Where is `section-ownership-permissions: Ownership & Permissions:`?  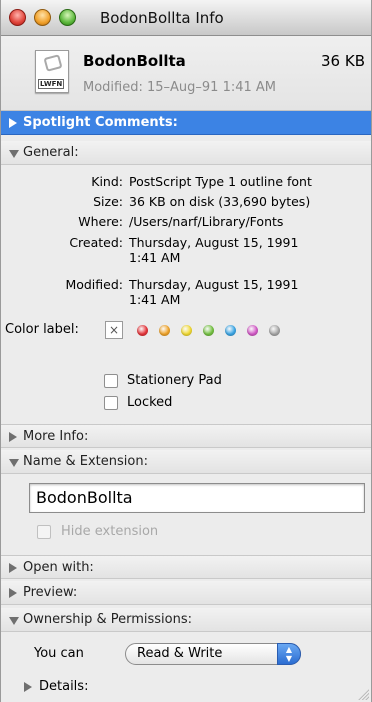 section-ownership-permissions: Ownership & Permissions: is located at coordinates (186, 620).